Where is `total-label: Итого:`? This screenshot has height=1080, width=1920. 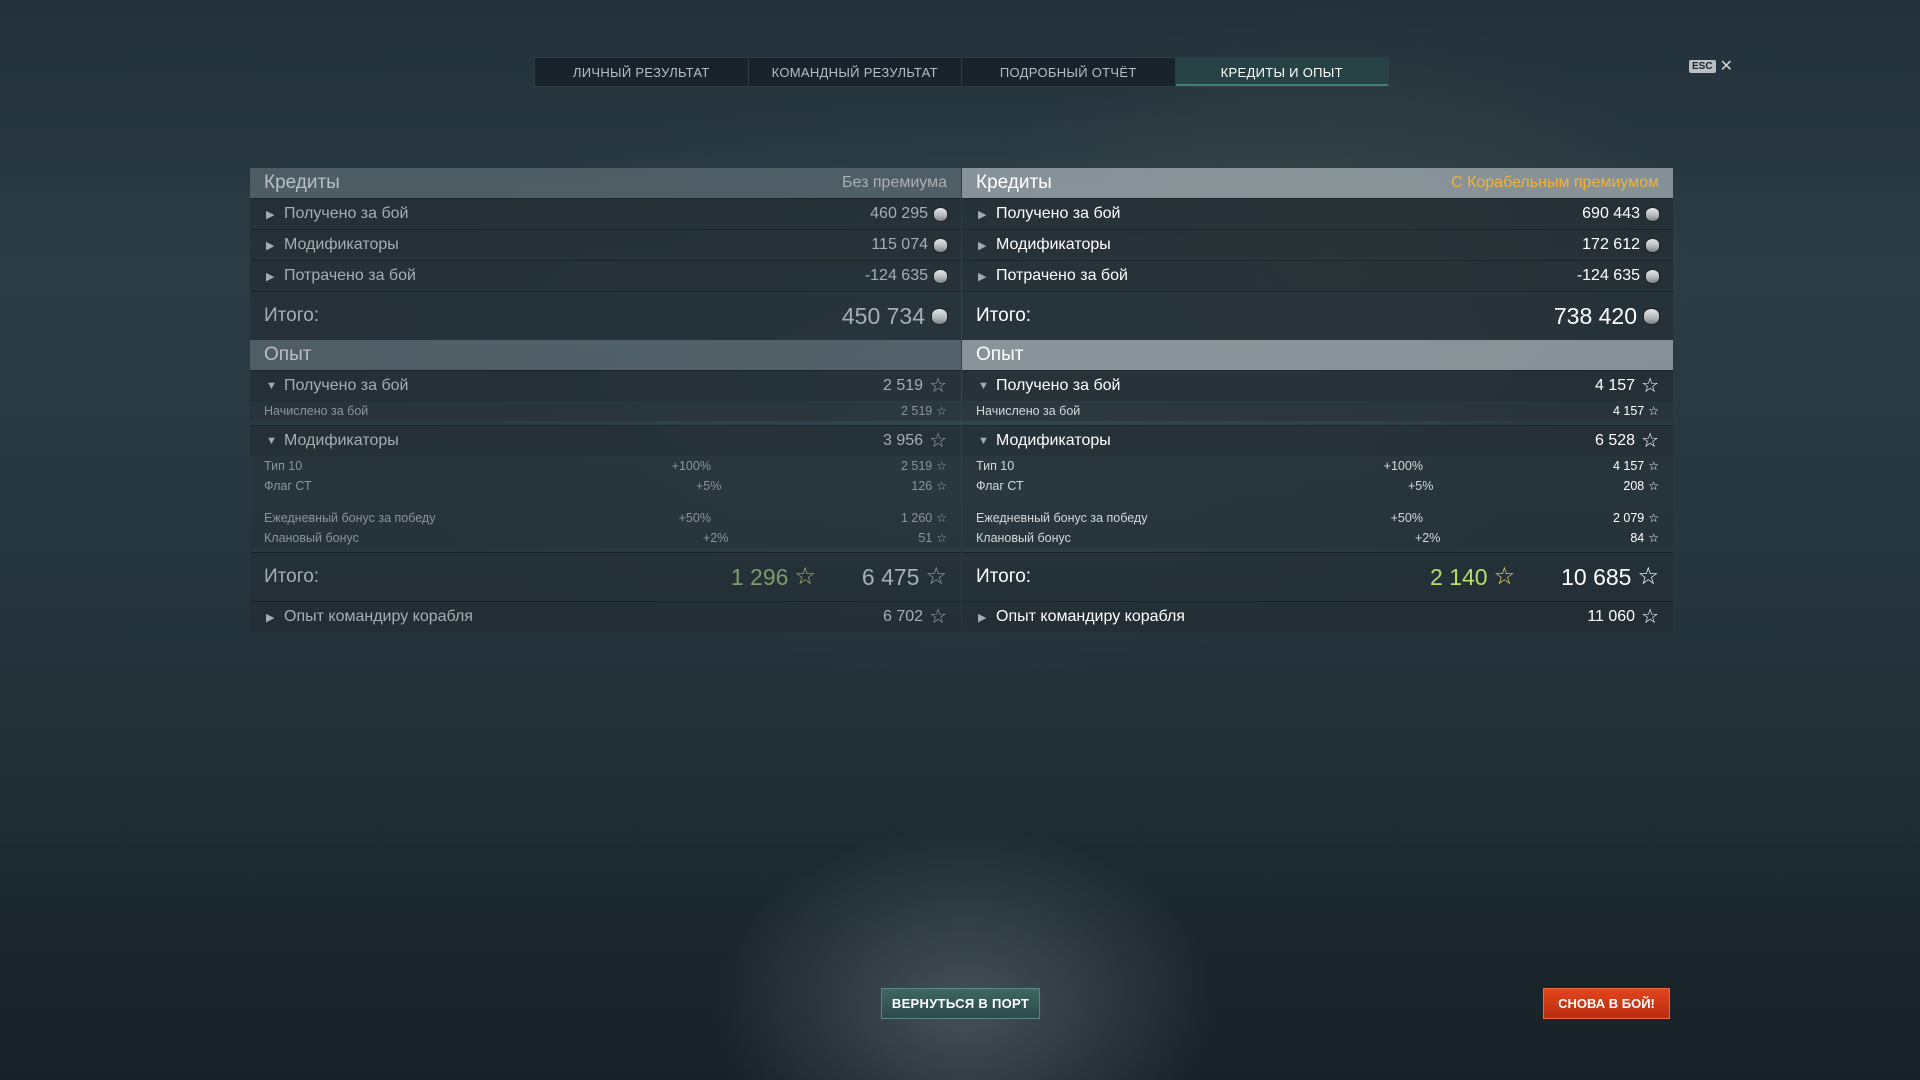
total-label: Итого: is located at coordinates (1004, 315).